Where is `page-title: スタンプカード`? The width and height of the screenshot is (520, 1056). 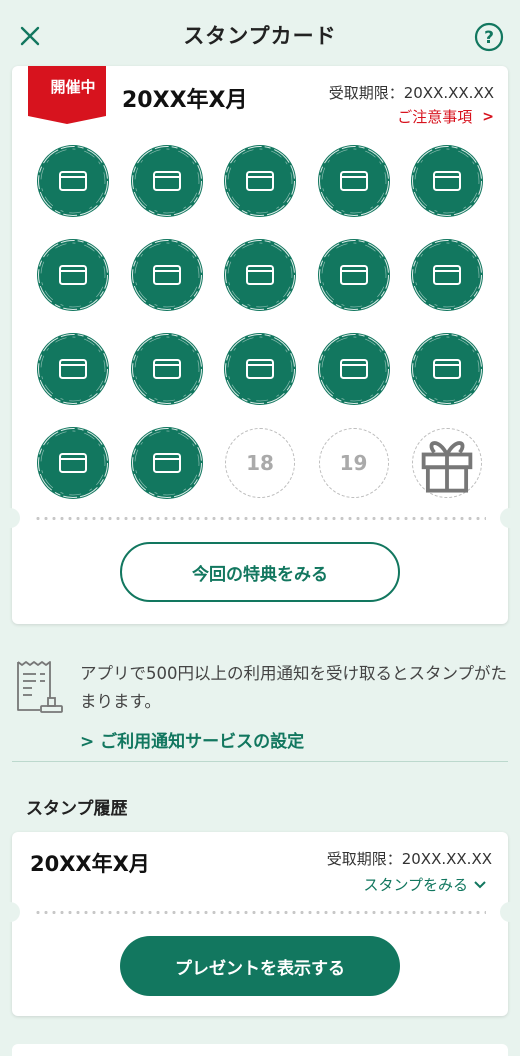
page-title: スタンプカード is located at coordinates (260, 36).